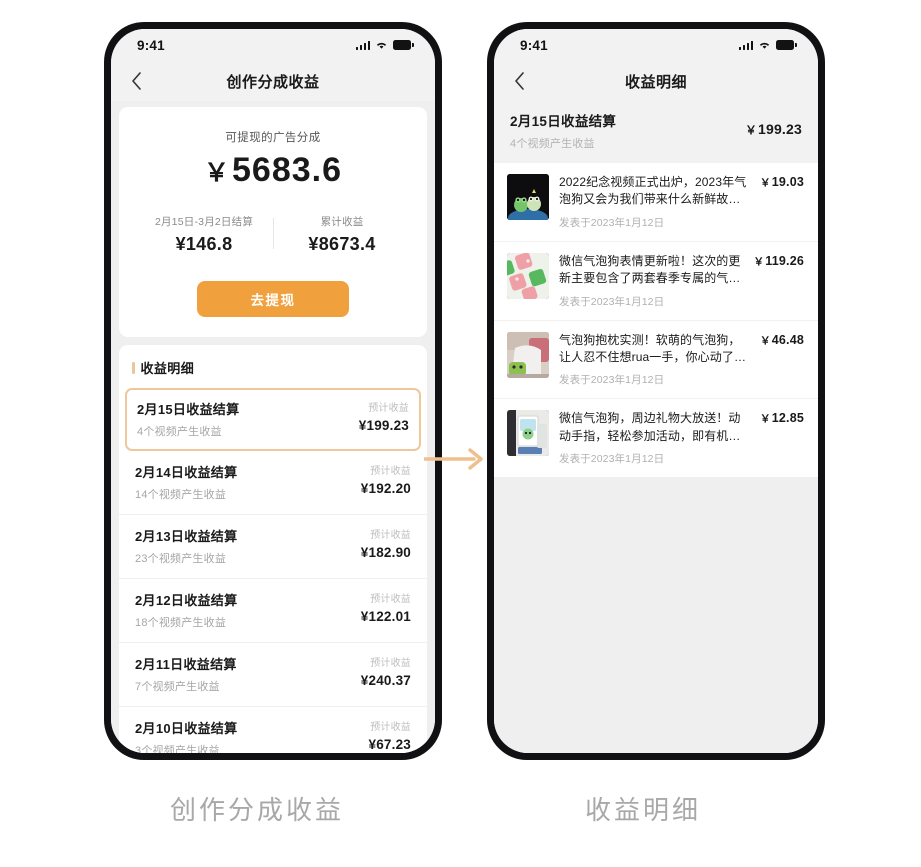 Image resolution: width=921 pixels, height=867 pixels. Describe the element at coordinates (186, 482) in the screenshot. I see `earnings-row-left: 2月14日收益结算 14个视频产生收益` at that location.